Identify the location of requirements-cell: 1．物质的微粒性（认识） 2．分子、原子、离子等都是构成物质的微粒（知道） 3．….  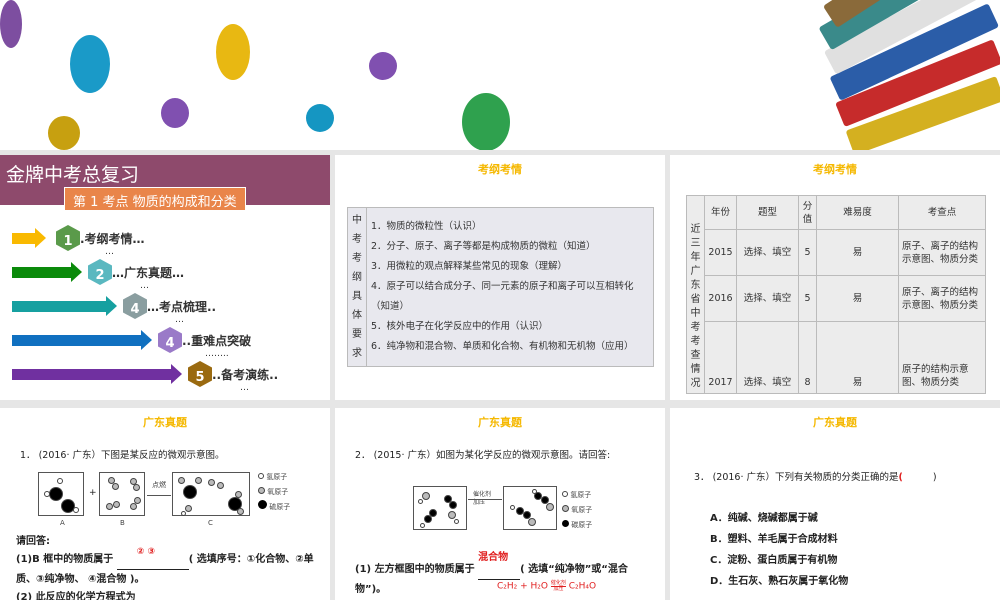
(510, 287).